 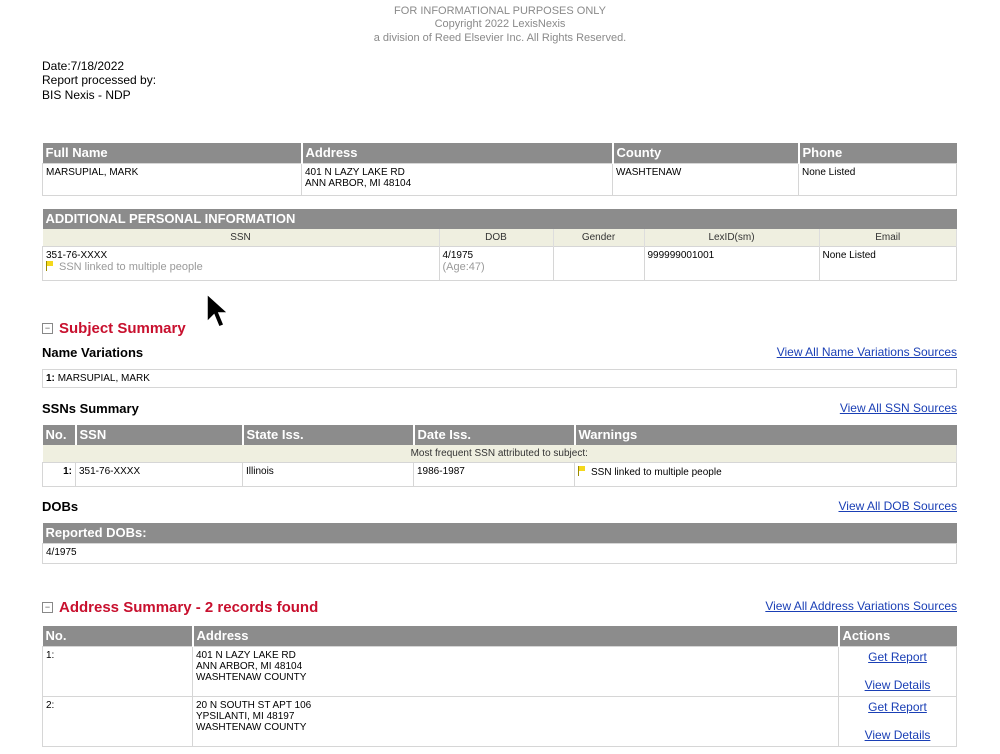 What do you see at coordinates (499, 533) in the screenshot?
I see `reported-dobs-header: Reported DOBs:` at bounding box center [499, 533].